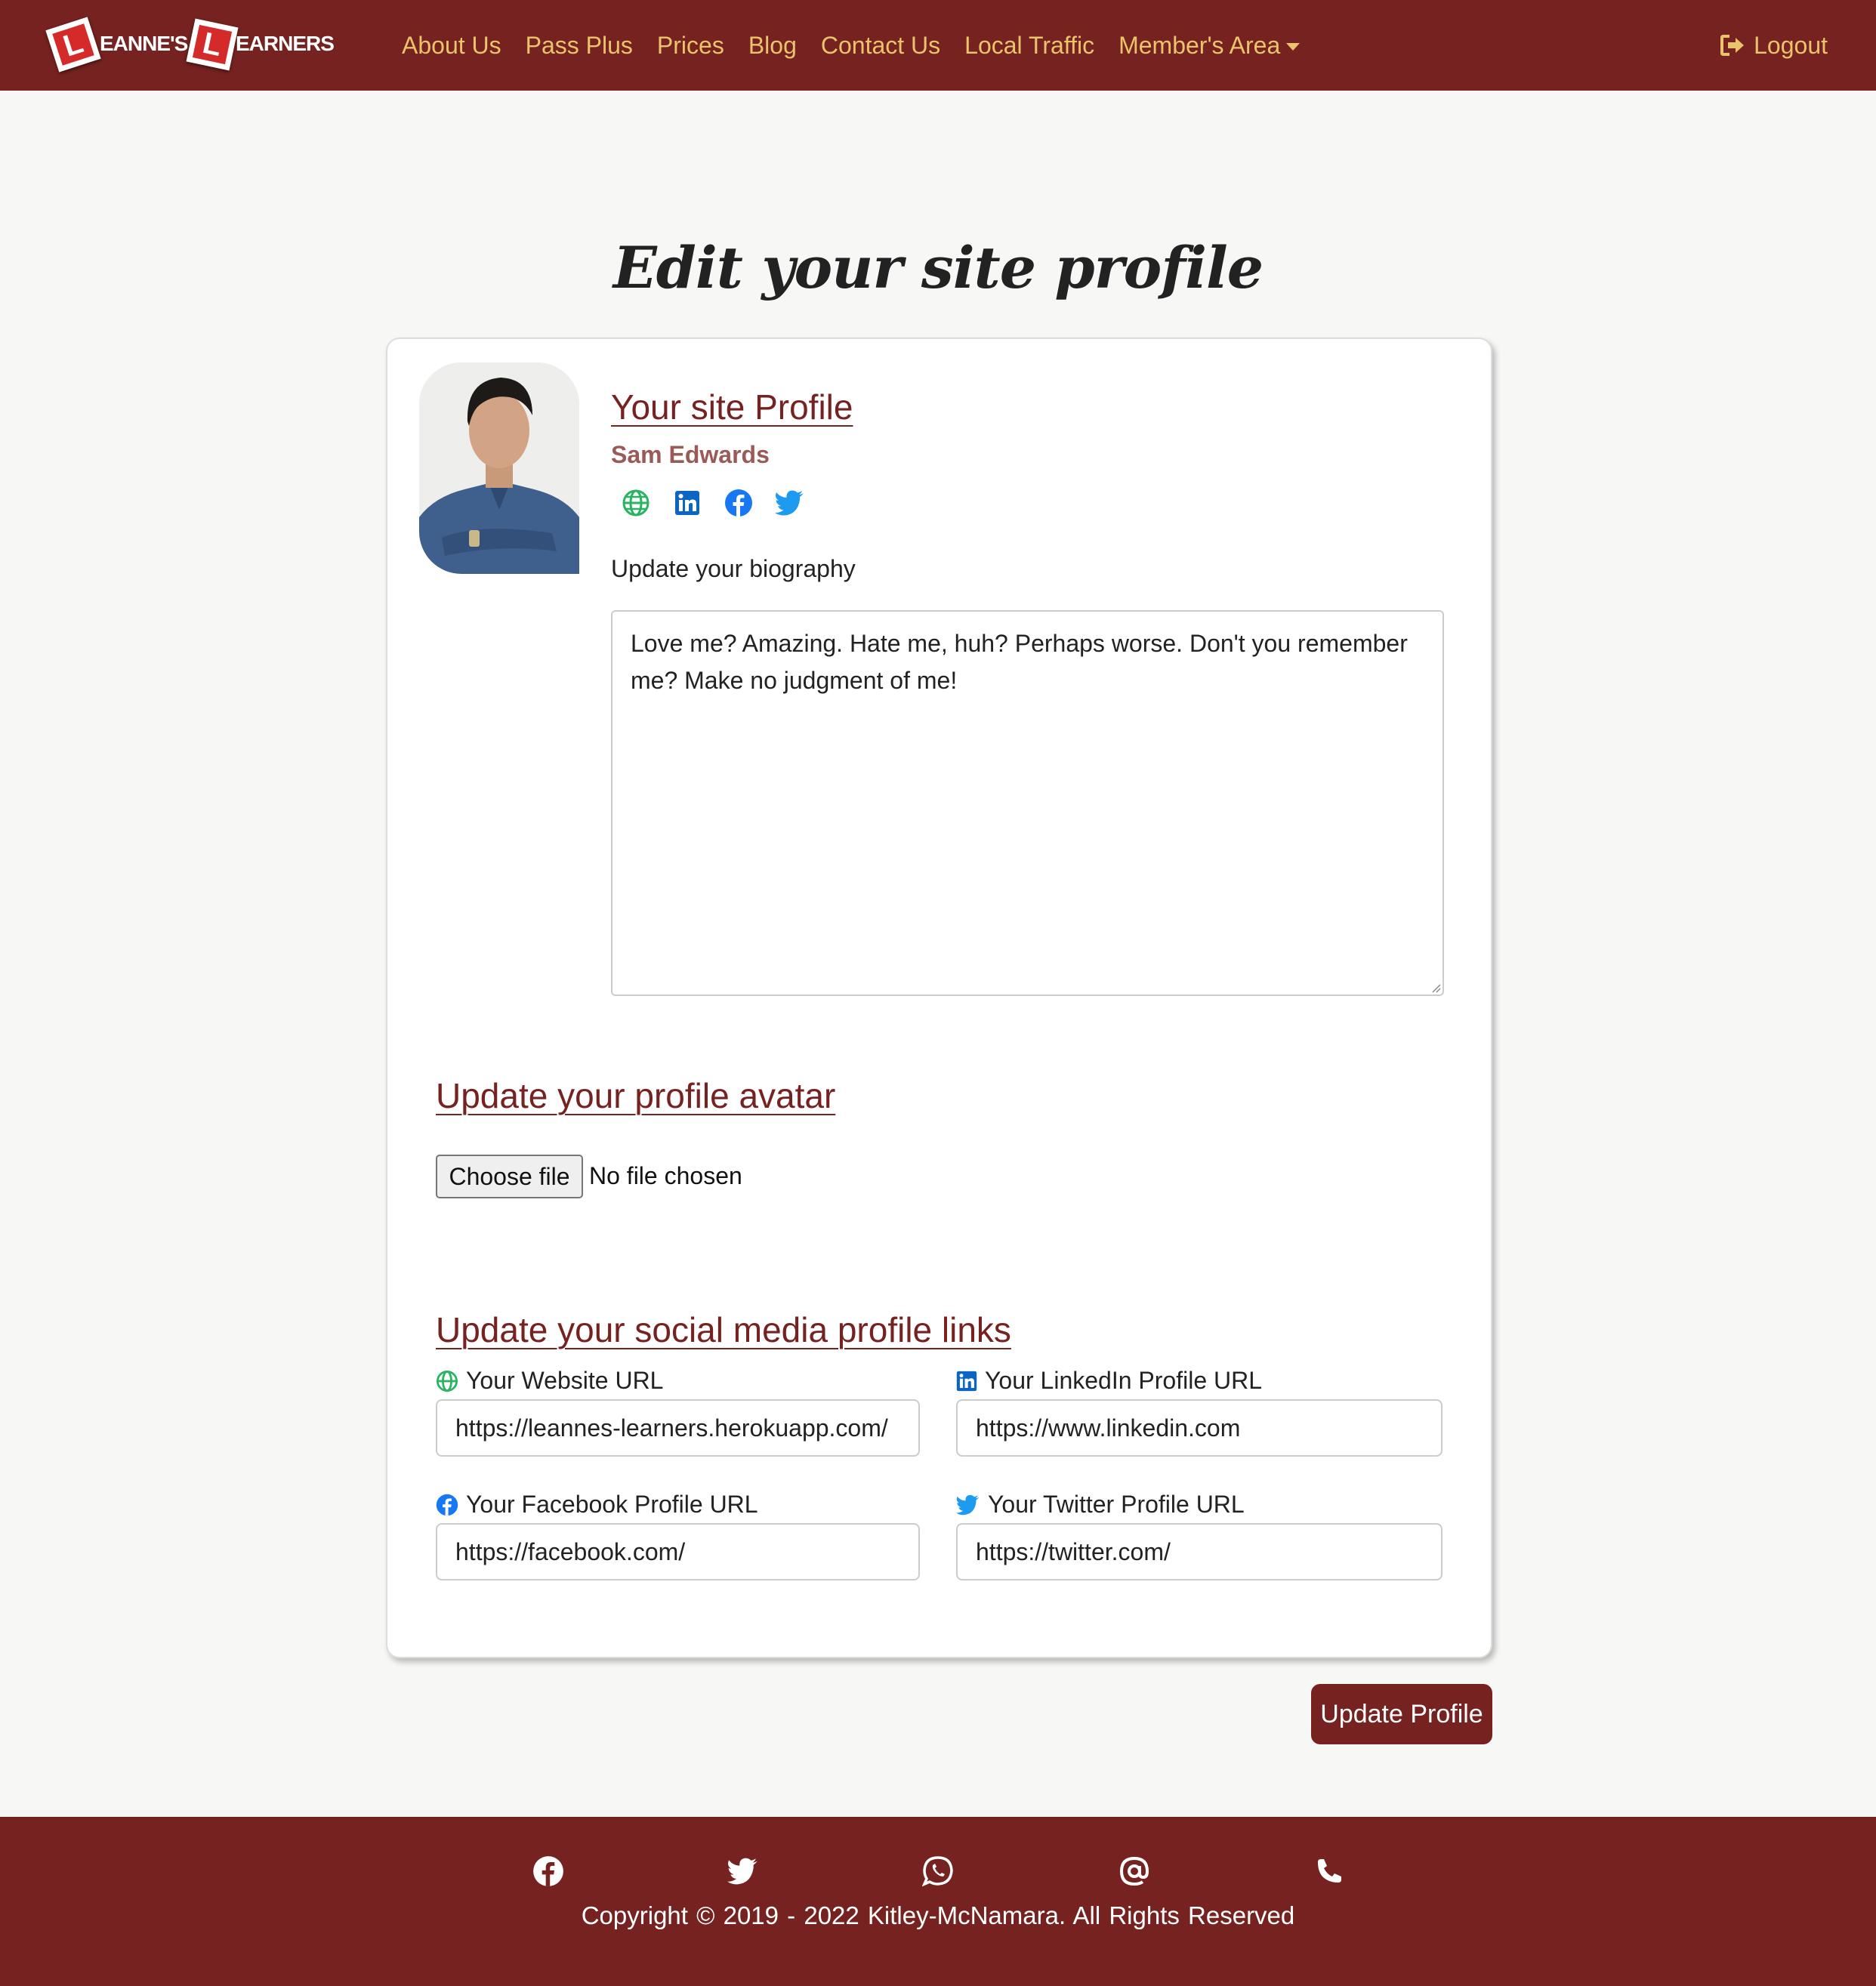  Describe the element at coordinates (579, 46) in the screenshot. I see `nav-pass-plus: Pass Plus` at that location.